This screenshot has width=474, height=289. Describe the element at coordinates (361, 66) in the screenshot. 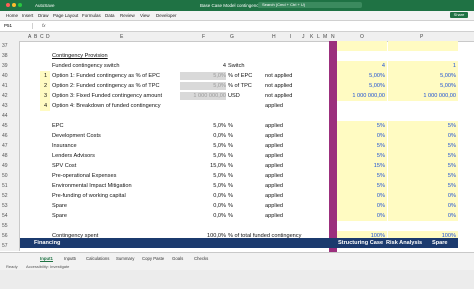

I see `scenario-o-cell: 4` at that location.